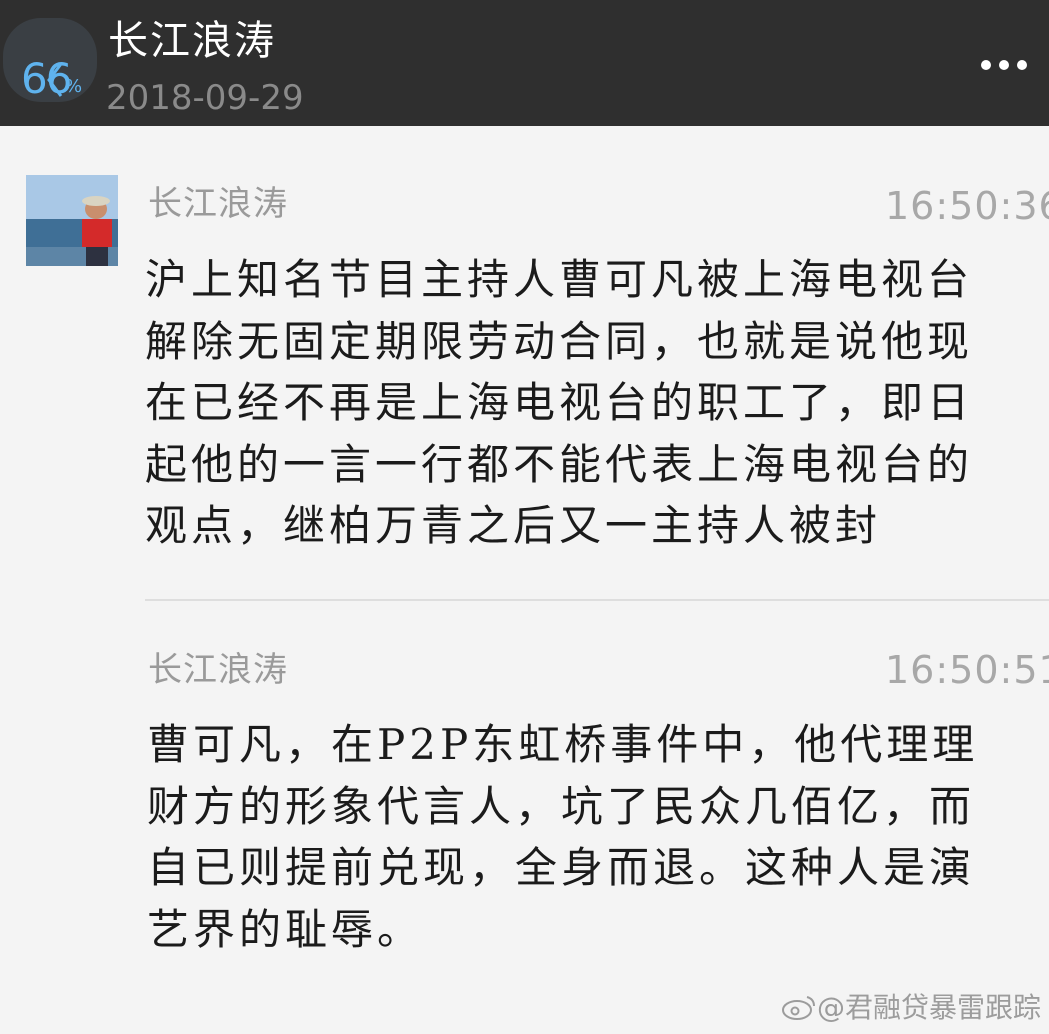 This screenshot has width=1049, height=1034. What do you see at coordinates (285, 929) in the screenshot?
I see `message-line: 艺界的耻辱。` at bounding box center [285, 929].